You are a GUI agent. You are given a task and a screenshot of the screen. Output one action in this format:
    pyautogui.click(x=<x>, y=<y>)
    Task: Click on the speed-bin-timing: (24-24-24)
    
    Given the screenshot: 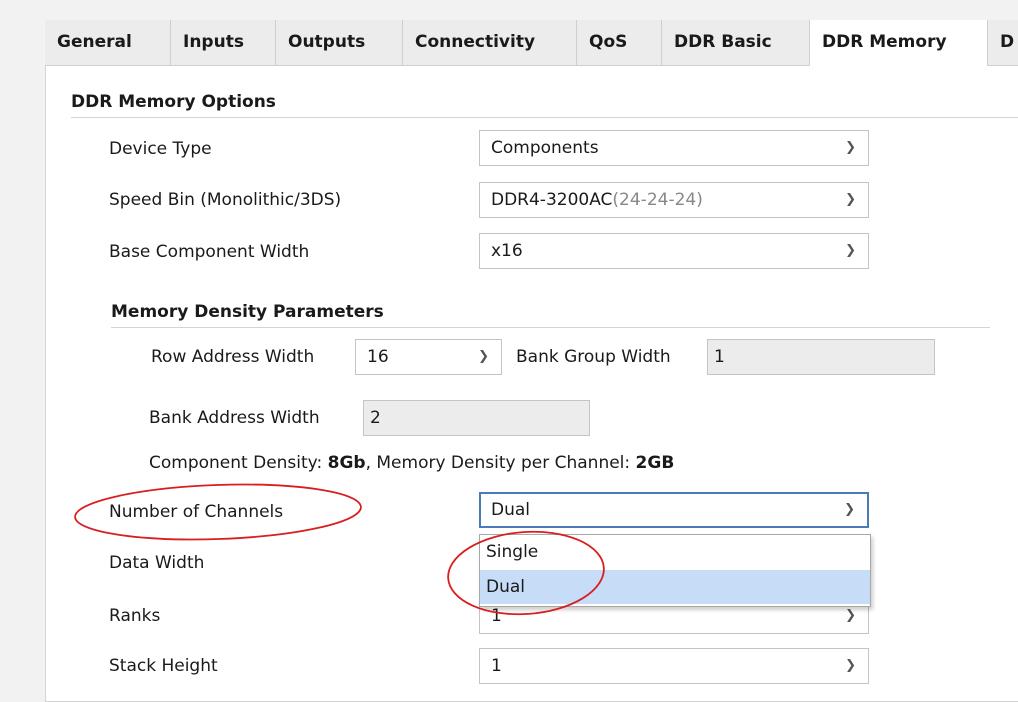 What is the action you would take?
    pyautogui.click(x=657, y=200)
    